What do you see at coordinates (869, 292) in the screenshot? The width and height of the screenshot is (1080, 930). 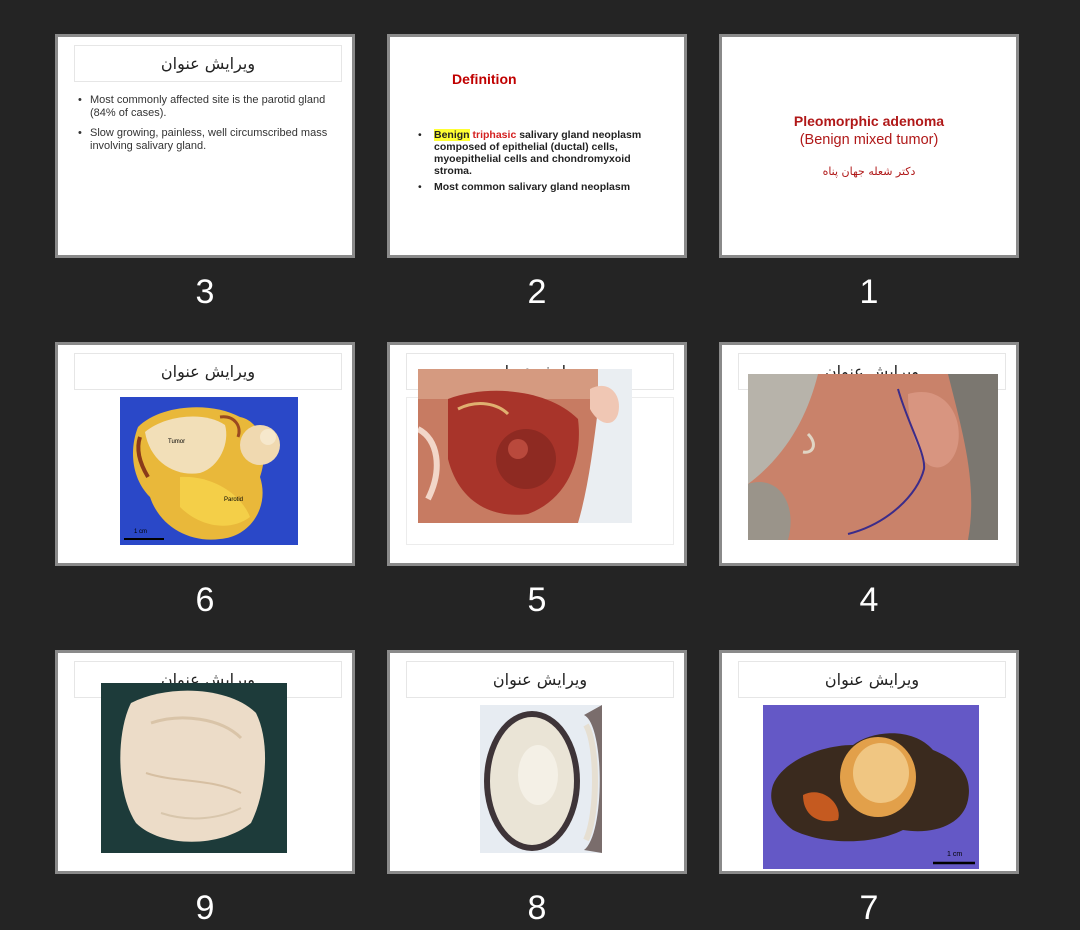 I see `slide-number-label: 1` at bounding box center [869, 292].